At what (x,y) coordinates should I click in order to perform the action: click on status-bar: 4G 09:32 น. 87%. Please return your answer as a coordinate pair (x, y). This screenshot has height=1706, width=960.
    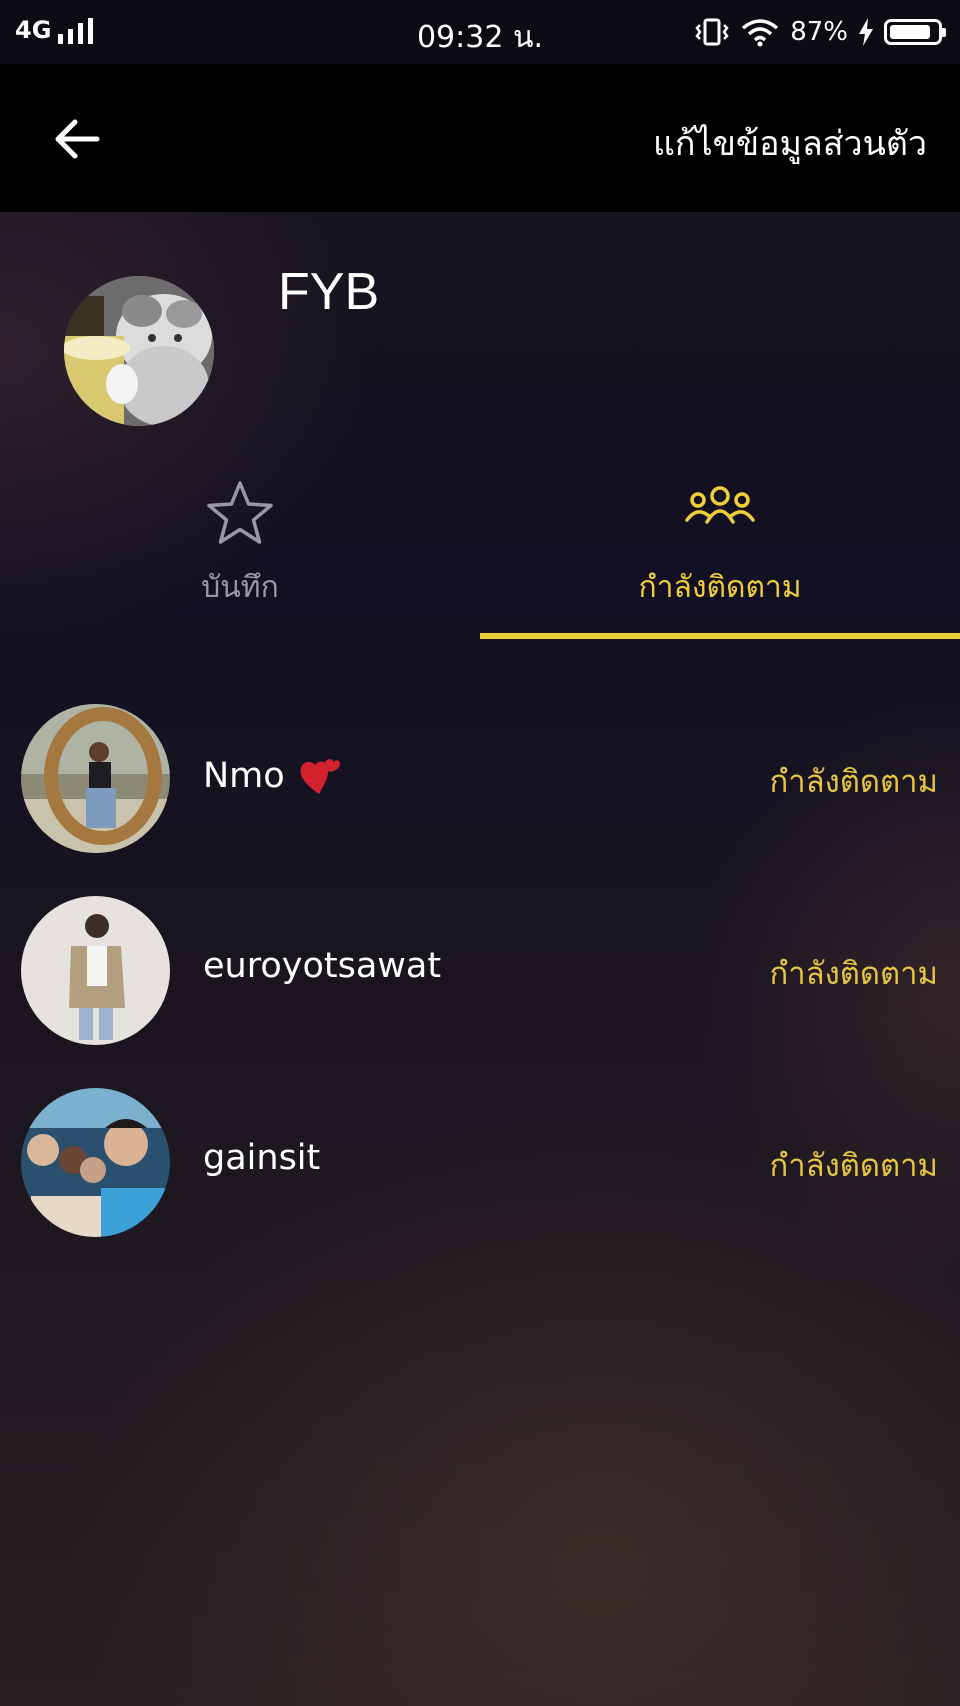
    Looking at the image, I should click on (480, 32).